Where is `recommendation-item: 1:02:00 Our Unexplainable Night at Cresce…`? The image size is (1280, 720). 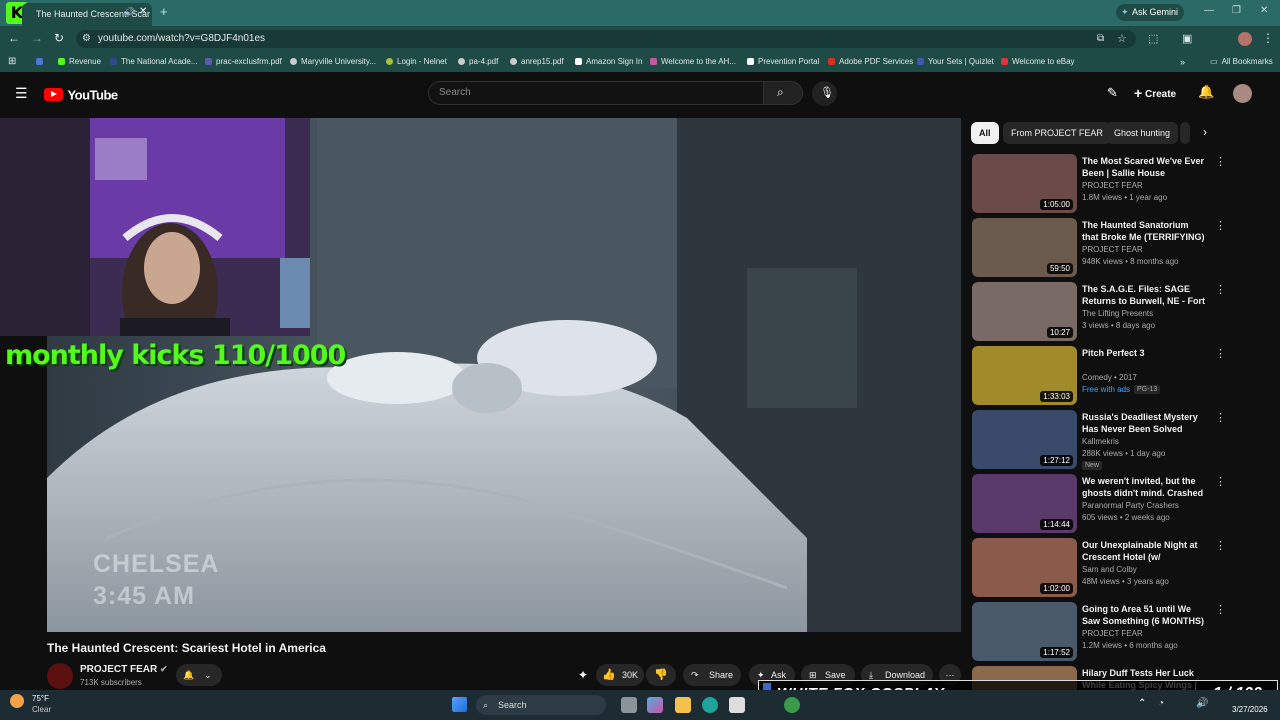
recommendation-item: 1:02:00 Our Unexplainable Night at Cresce… is located at coordinates (1101, 569).